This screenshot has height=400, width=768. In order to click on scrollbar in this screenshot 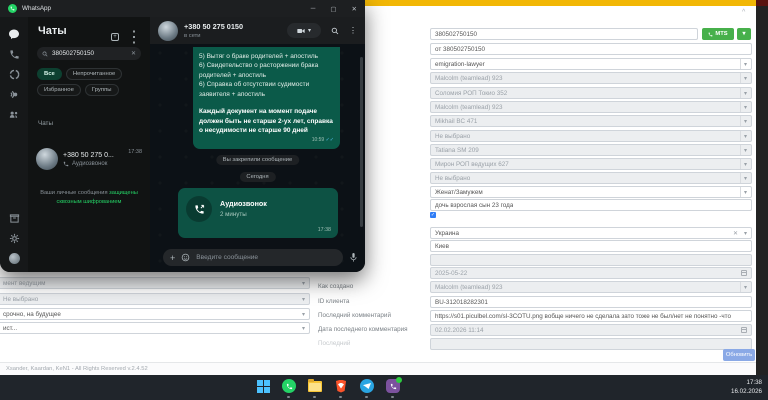, I will do `click(361, 142)`.